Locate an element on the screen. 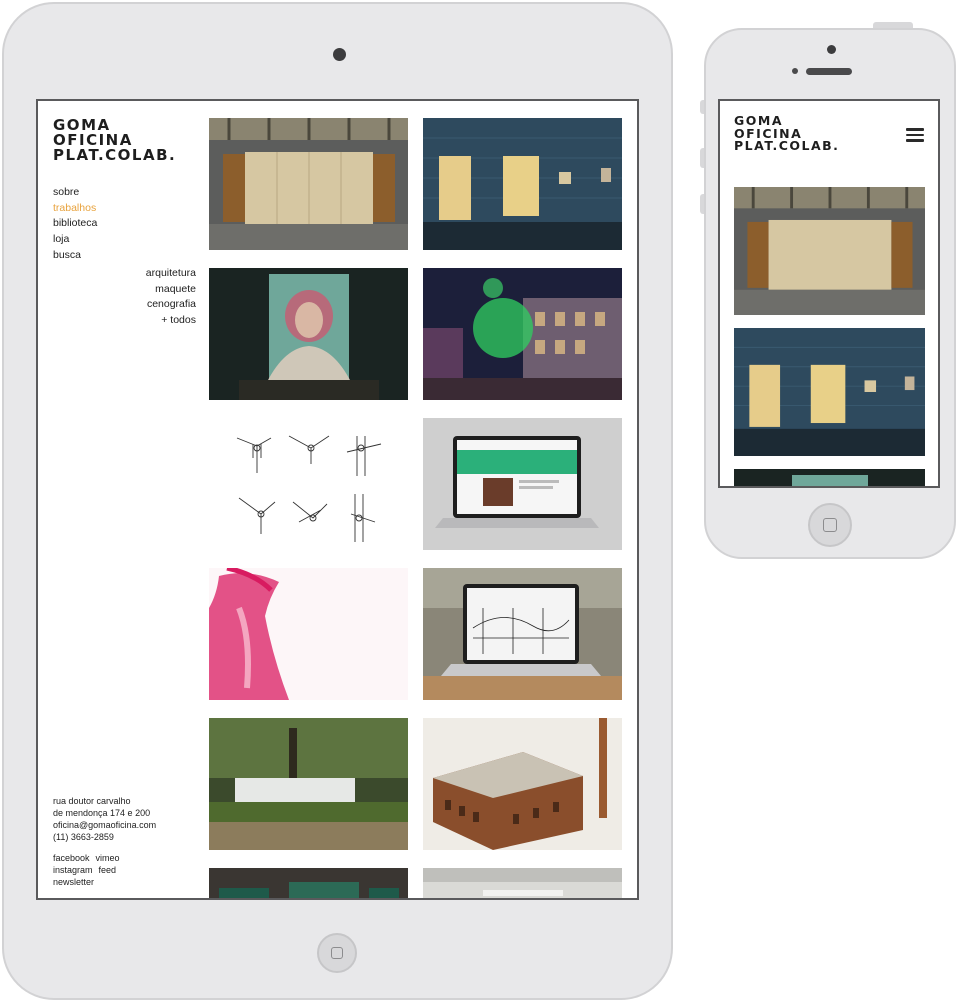  facebook-link: facebook is located at coordinates (71, 858).